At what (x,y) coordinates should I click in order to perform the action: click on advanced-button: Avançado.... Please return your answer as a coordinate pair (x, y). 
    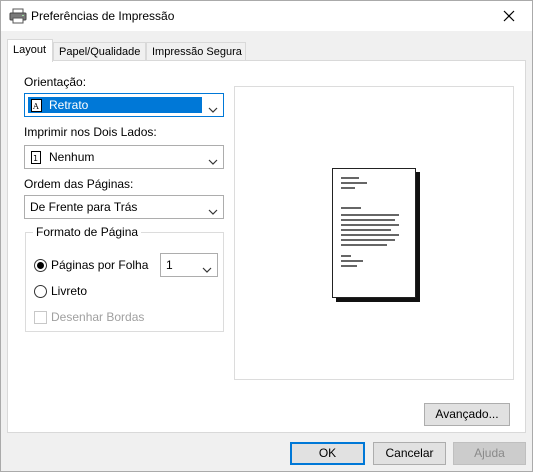
    Looking at the image, I should click on (467, 414).